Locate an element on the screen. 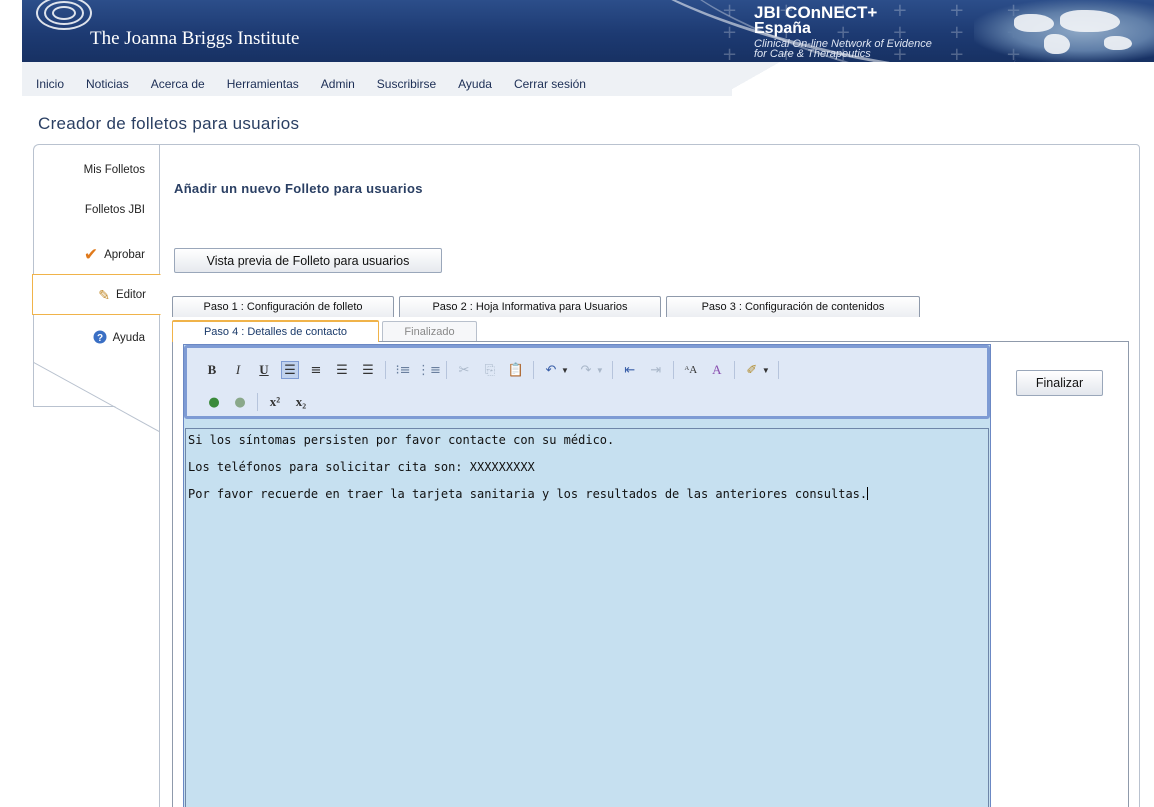 The width and height of the screenshot is (1154, 807). sidebar-slant-decoration is located at coordinates (96, 397).